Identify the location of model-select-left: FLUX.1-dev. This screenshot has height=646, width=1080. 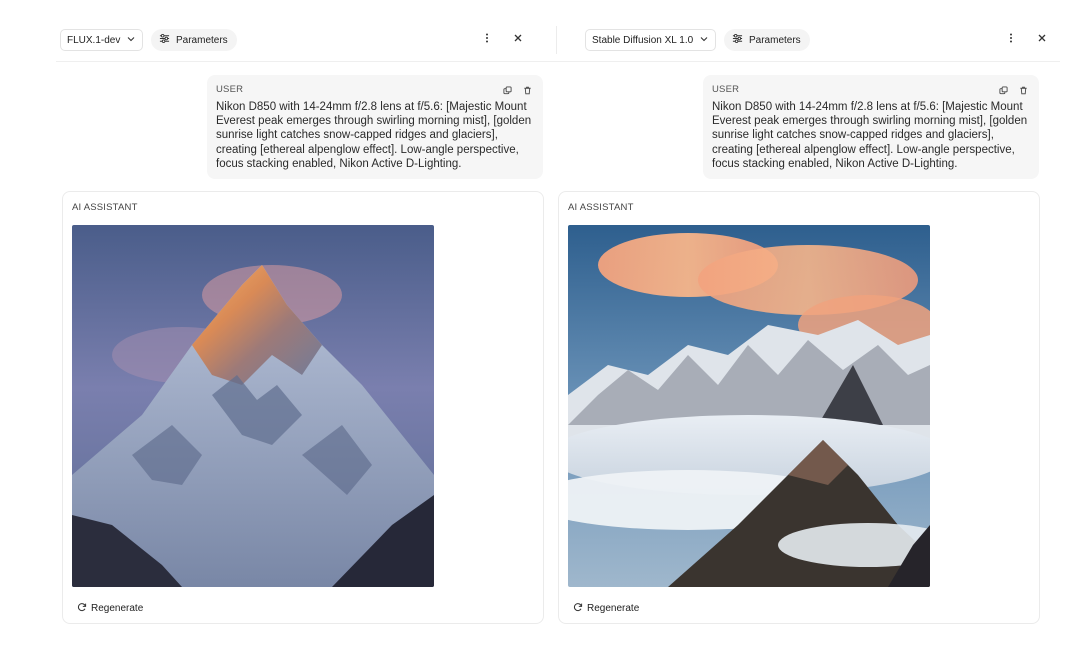
(102, 40).